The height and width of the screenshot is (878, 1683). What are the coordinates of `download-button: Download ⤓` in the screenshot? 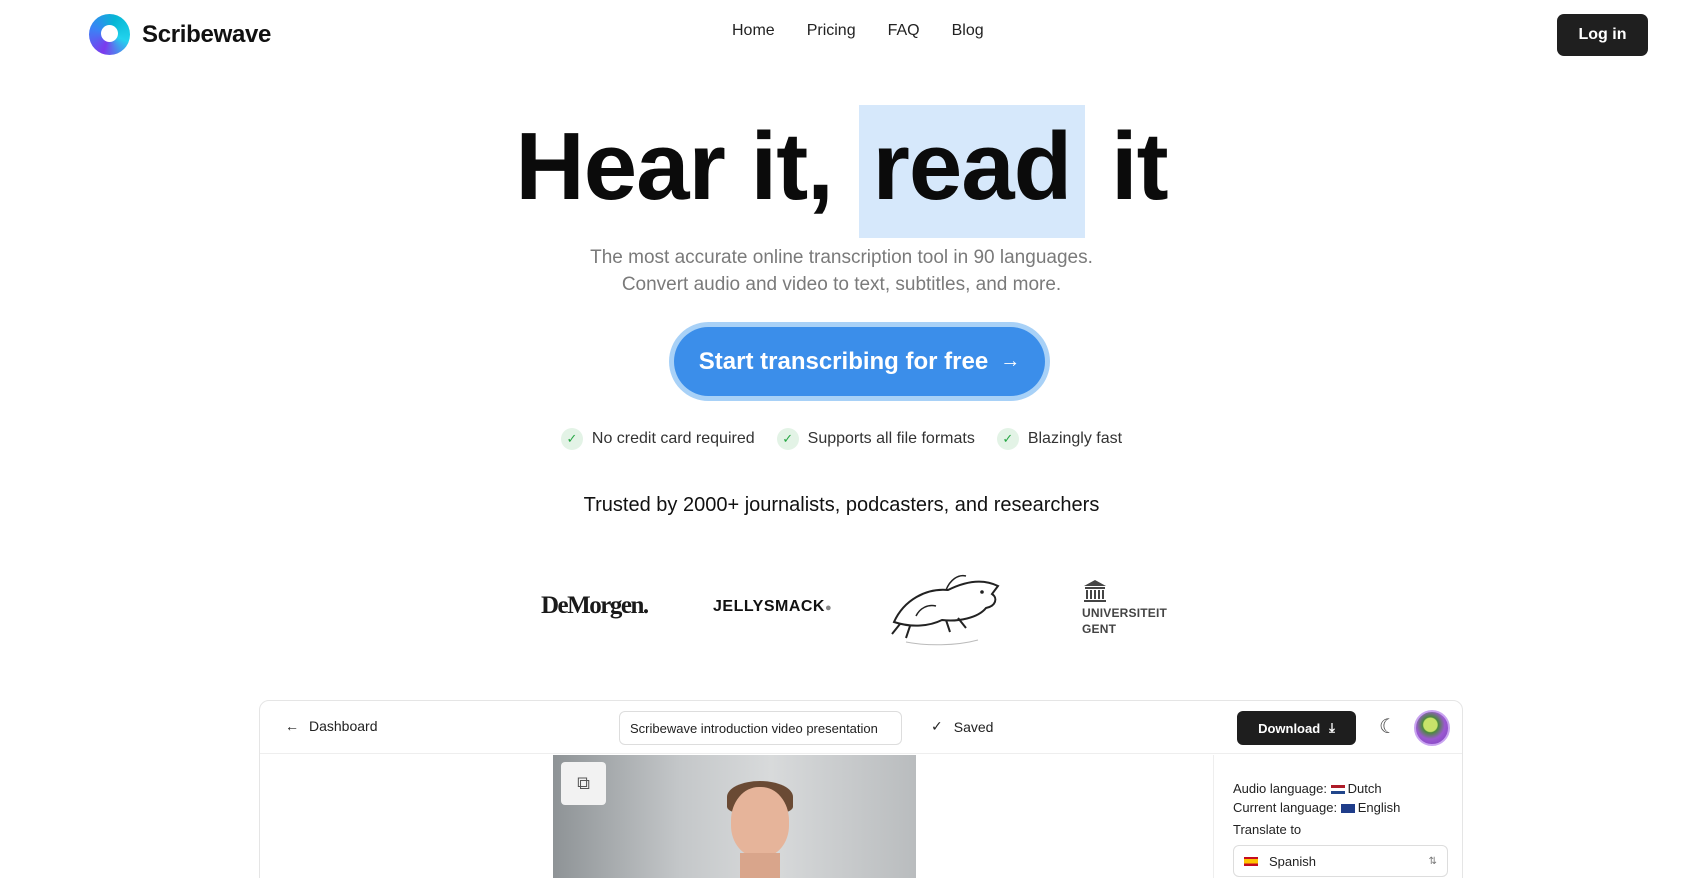 It's located at (1296, 728).